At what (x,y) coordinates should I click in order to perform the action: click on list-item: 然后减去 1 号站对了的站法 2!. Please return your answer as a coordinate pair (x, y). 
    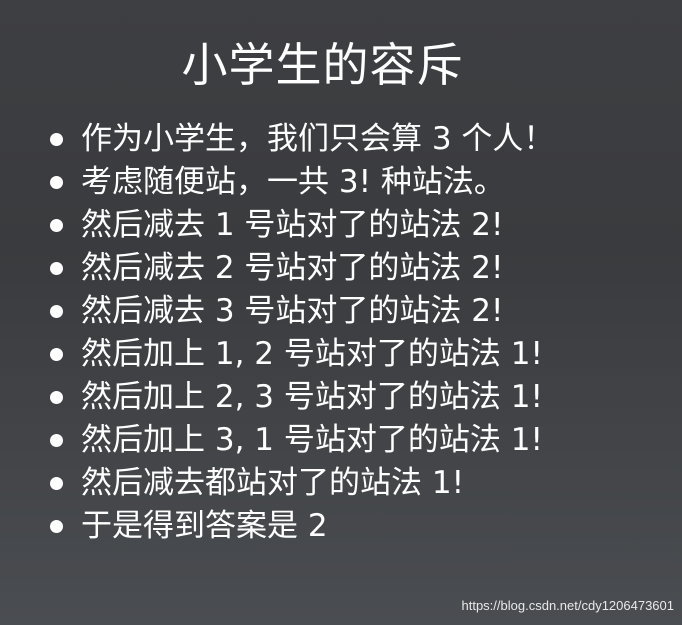
    Looking at the image, I should click on (302, 225).